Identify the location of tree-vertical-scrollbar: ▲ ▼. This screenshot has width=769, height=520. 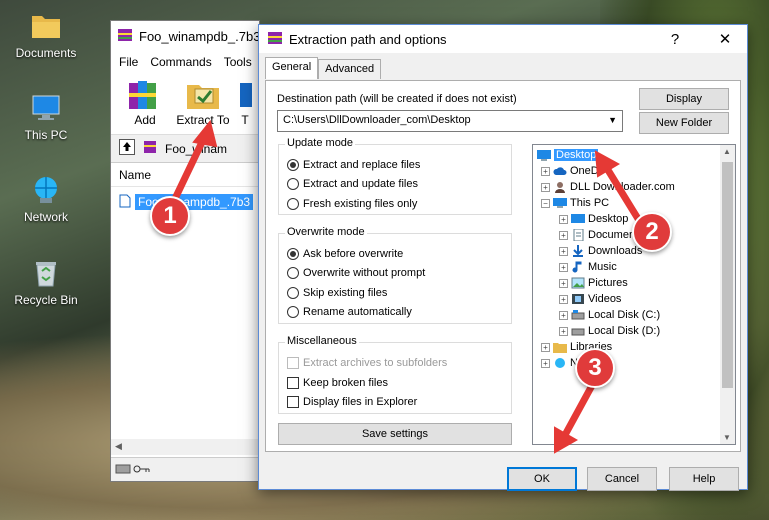
(727, 294).